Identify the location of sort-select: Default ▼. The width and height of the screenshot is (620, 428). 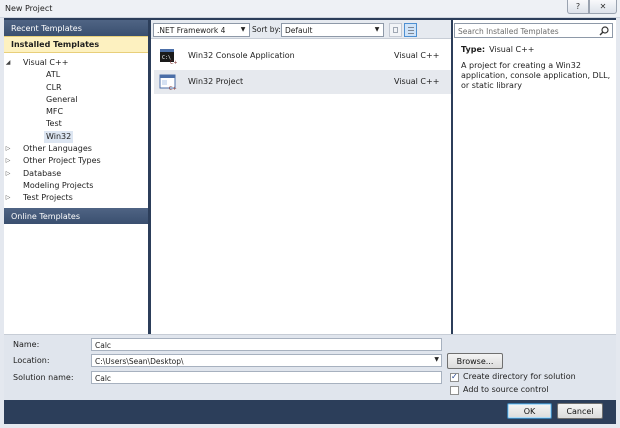
(332, 30).